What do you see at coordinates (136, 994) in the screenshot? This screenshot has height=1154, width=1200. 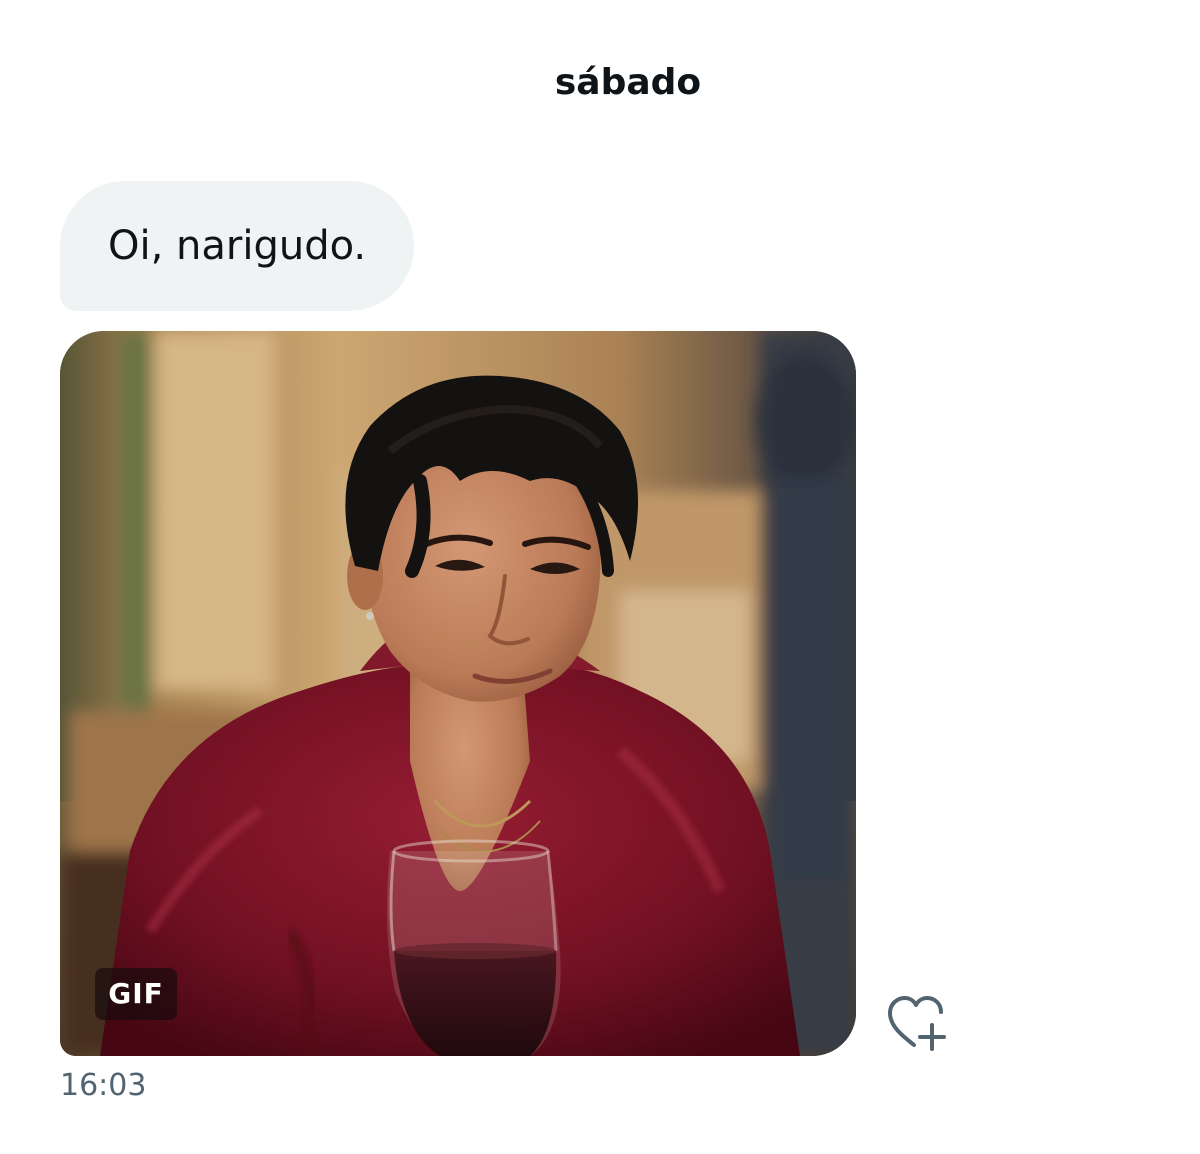 I see `gif-badge: GIF` at bounding box center [136, 994].